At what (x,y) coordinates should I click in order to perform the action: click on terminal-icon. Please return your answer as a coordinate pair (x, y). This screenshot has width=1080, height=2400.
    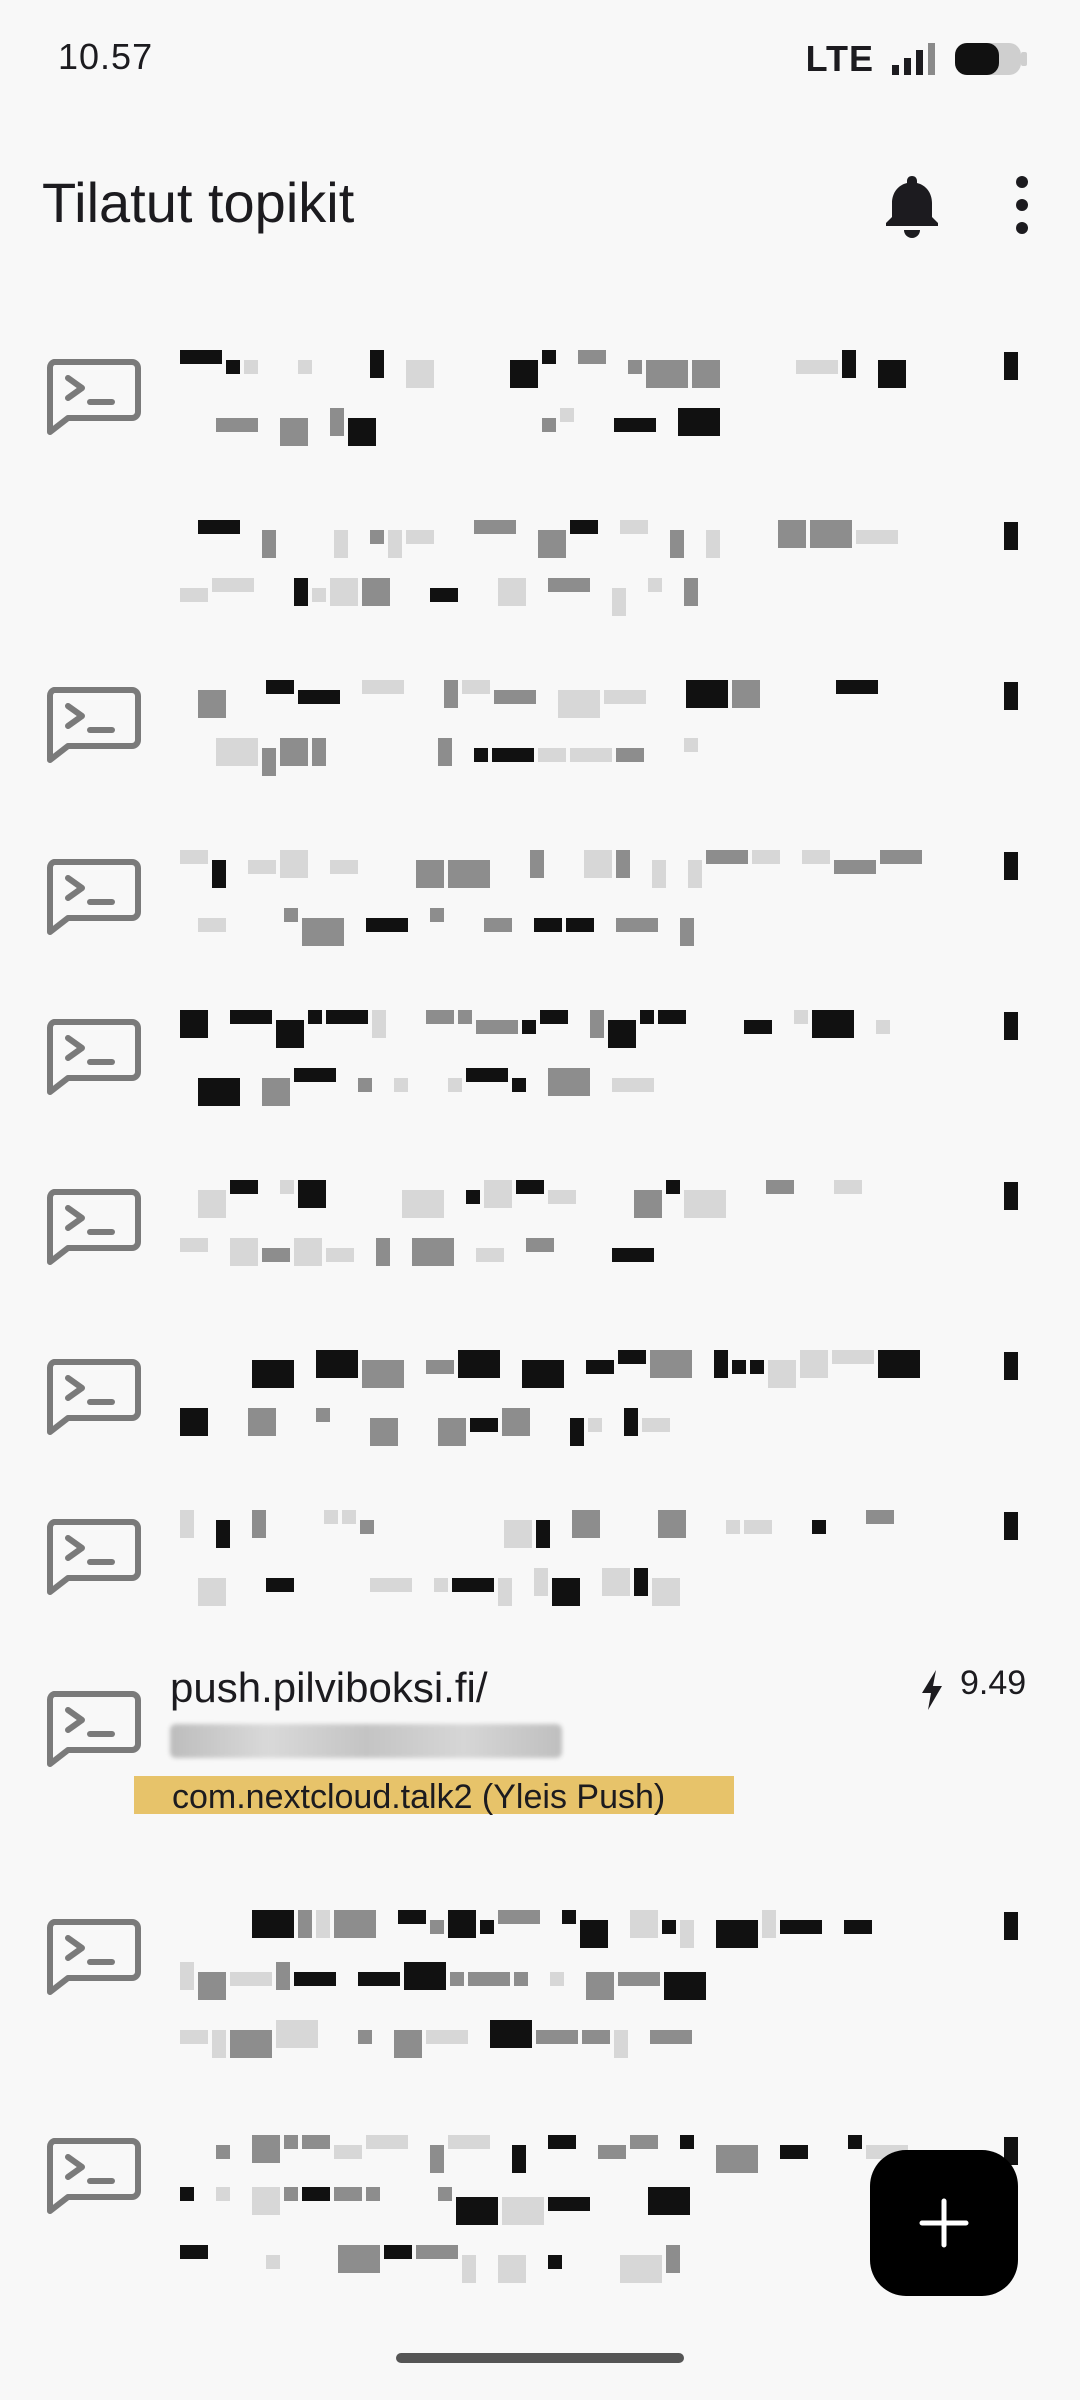
    Looking at the image, I should click on (94, 1057).